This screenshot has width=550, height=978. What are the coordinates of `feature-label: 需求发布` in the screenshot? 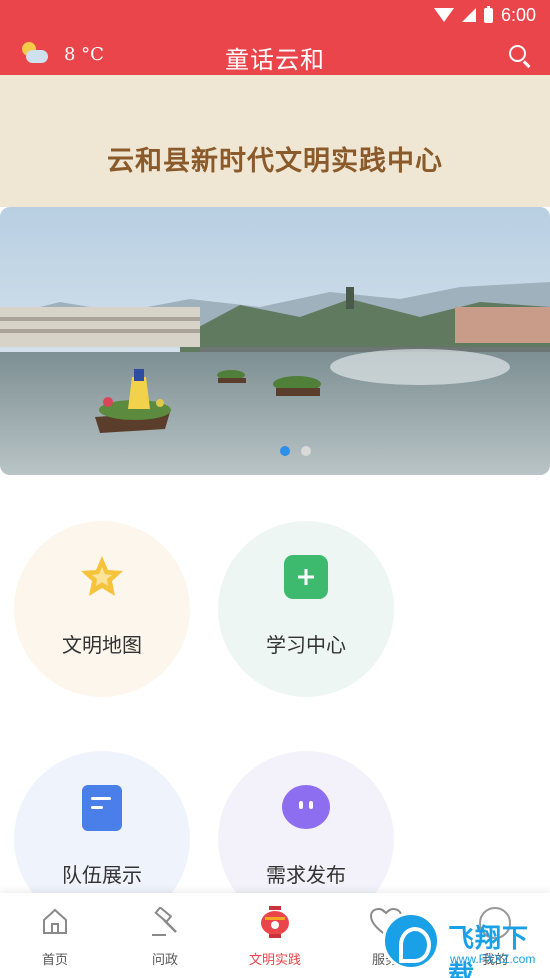 It's located at (306, 875).